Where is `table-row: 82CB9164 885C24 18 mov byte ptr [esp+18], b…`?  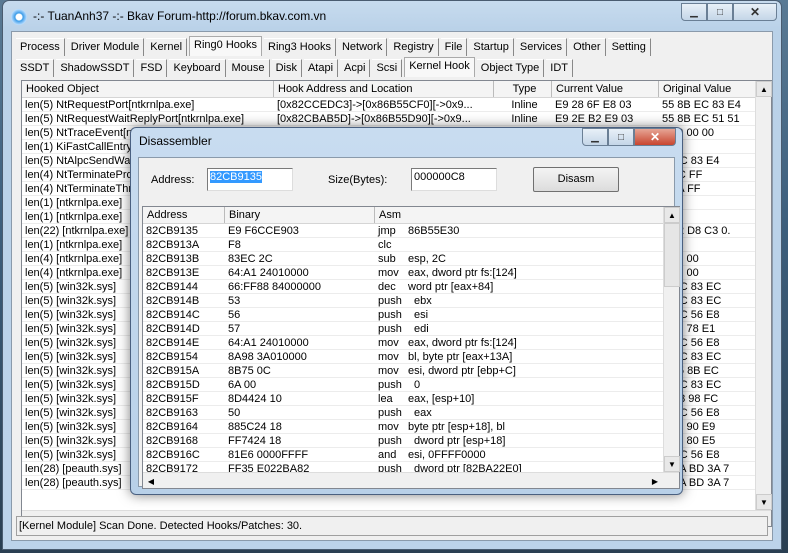
table-row: 82CB9164 885C24 18 mov byte ptr [esp+18], b… is located at coordinates (411, 427).